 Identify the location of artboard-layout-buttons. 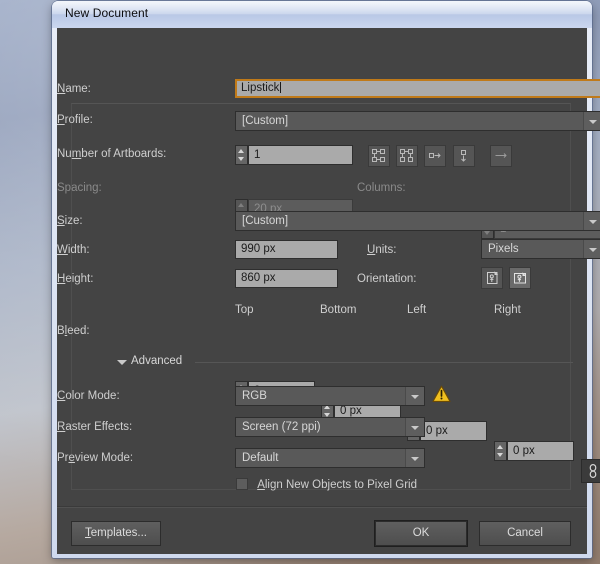
(440, 156).